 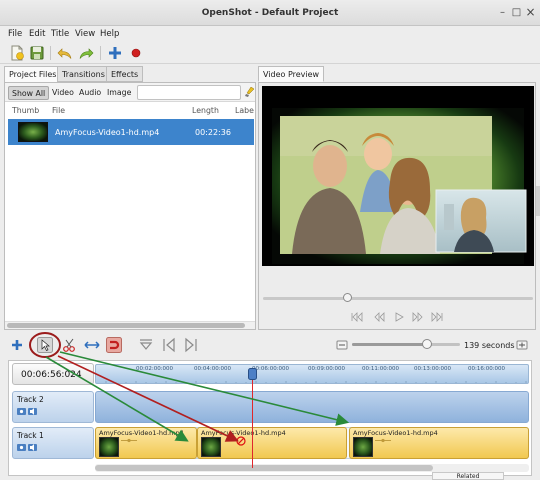 I want to click on resize-tool-icon, so click(x=92, y=345).